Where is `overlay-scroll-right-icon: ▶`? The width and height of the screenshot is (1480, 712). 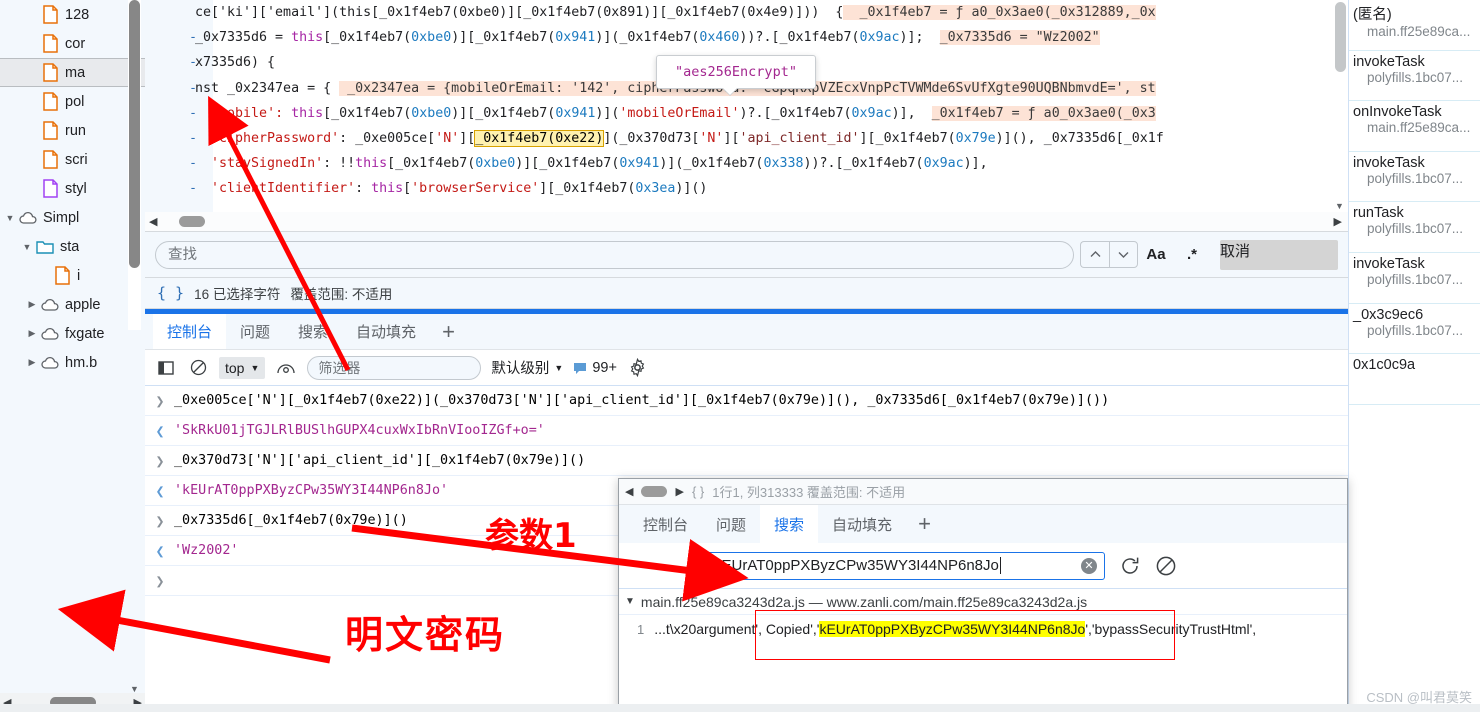 overlay-scroll-right-icon: ▶ is located at coordinates (679, 491).